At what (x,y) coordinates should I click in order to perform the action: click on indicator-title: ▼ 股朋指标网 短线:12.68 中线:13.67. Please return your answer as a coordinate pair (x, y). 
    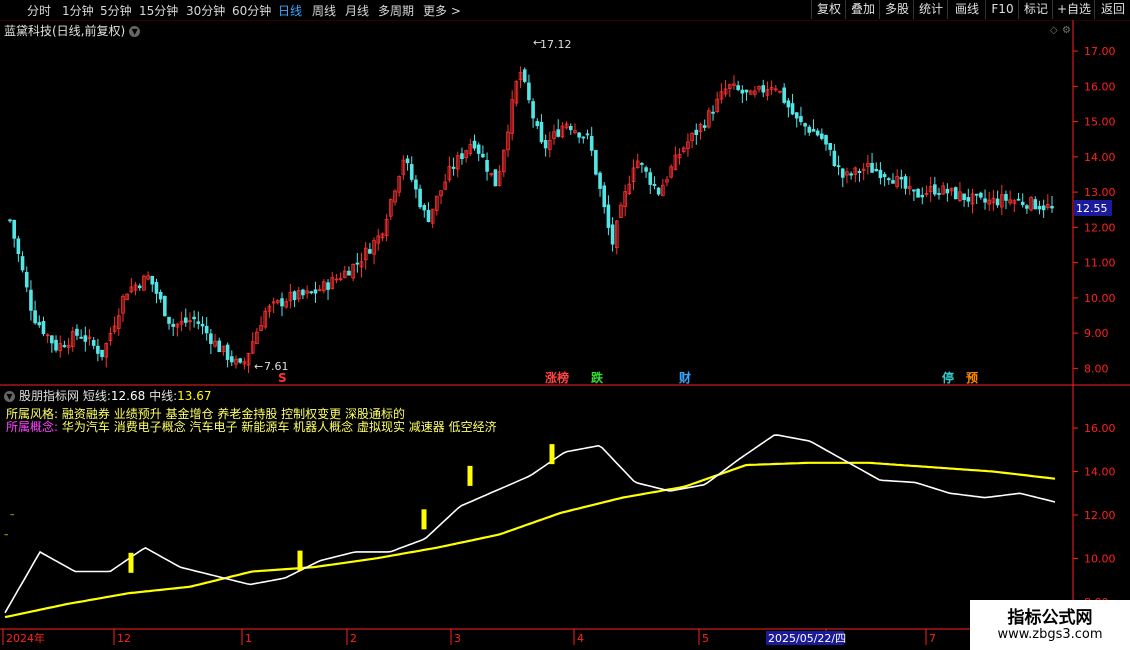
    Looking at the image, I should click on (107, 395).